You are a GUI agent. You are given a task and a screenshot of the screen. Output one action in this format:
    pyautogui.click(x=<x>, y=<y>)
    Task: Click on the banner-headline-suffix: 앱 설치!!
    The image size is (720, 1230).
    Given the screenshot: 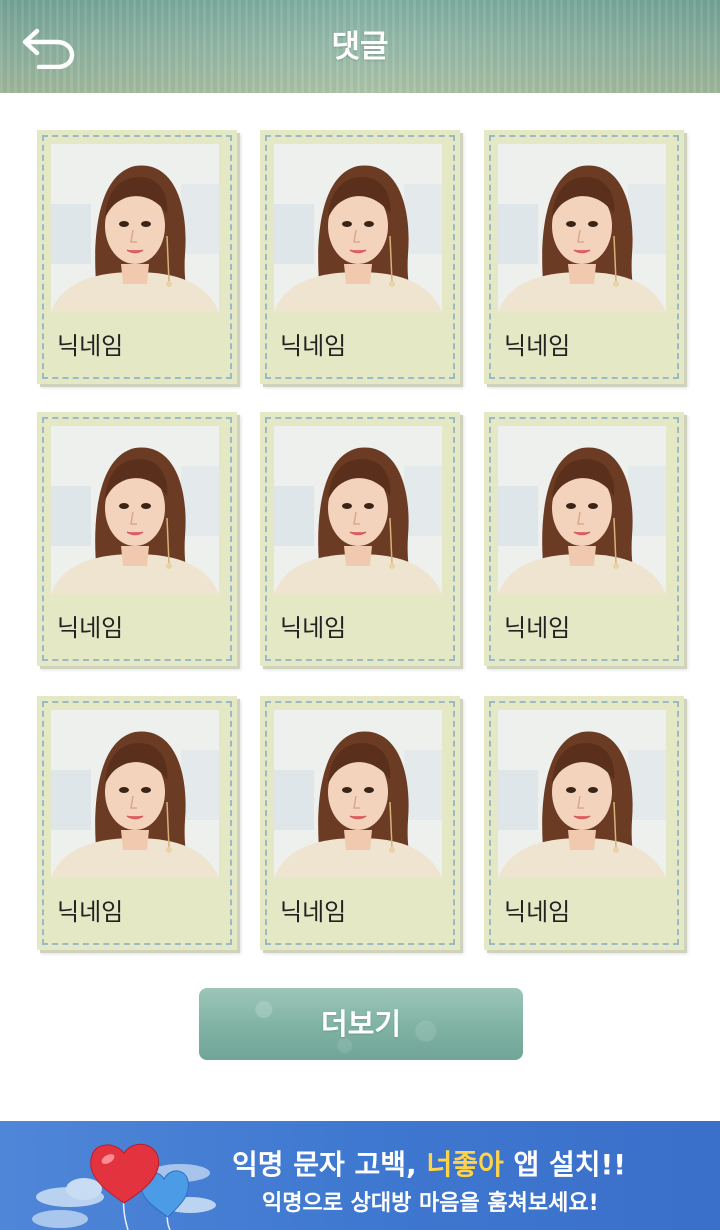 What is the action you would take?
    pyautogui.click(x=570, y=1164)
    